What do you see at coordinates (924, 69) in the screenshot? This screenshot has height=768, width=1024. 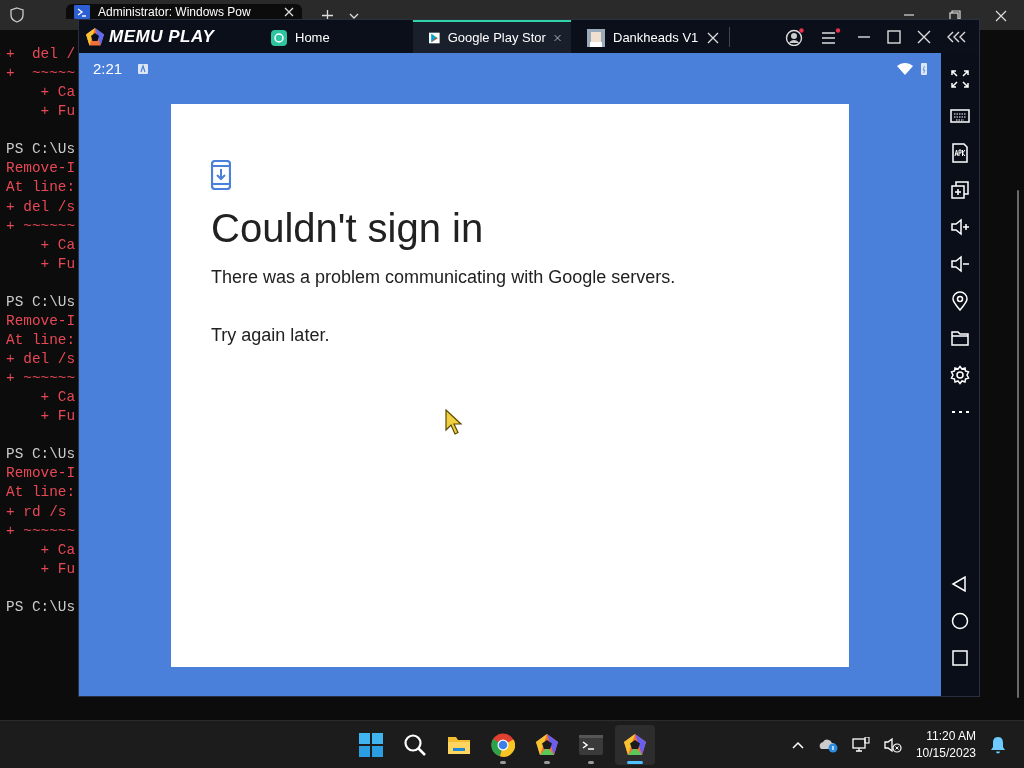 I see `battery-icon` at bounding box center [924, 69].